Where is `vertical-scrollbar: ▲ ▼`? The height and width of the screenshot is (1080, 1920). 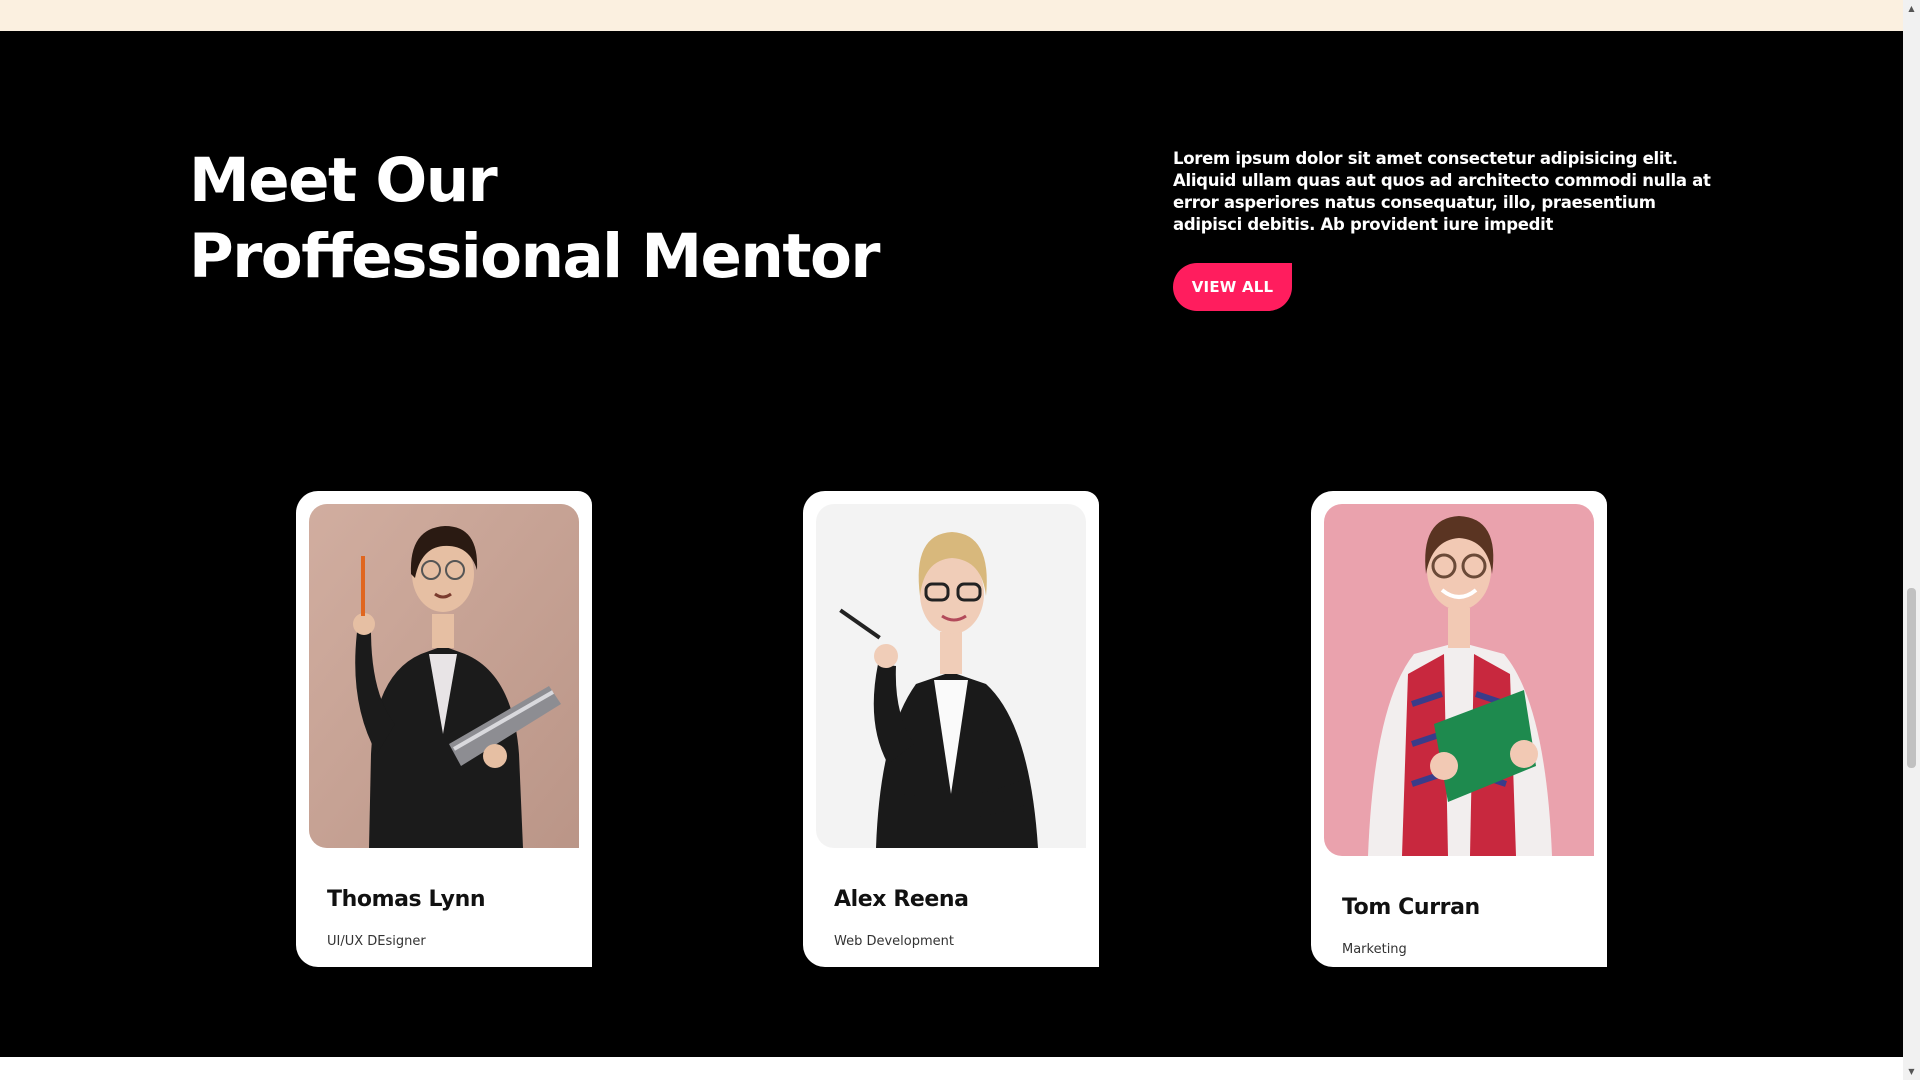 vertical-scrollbar: ▲ ▼ is located at coordinates (1911, 540).